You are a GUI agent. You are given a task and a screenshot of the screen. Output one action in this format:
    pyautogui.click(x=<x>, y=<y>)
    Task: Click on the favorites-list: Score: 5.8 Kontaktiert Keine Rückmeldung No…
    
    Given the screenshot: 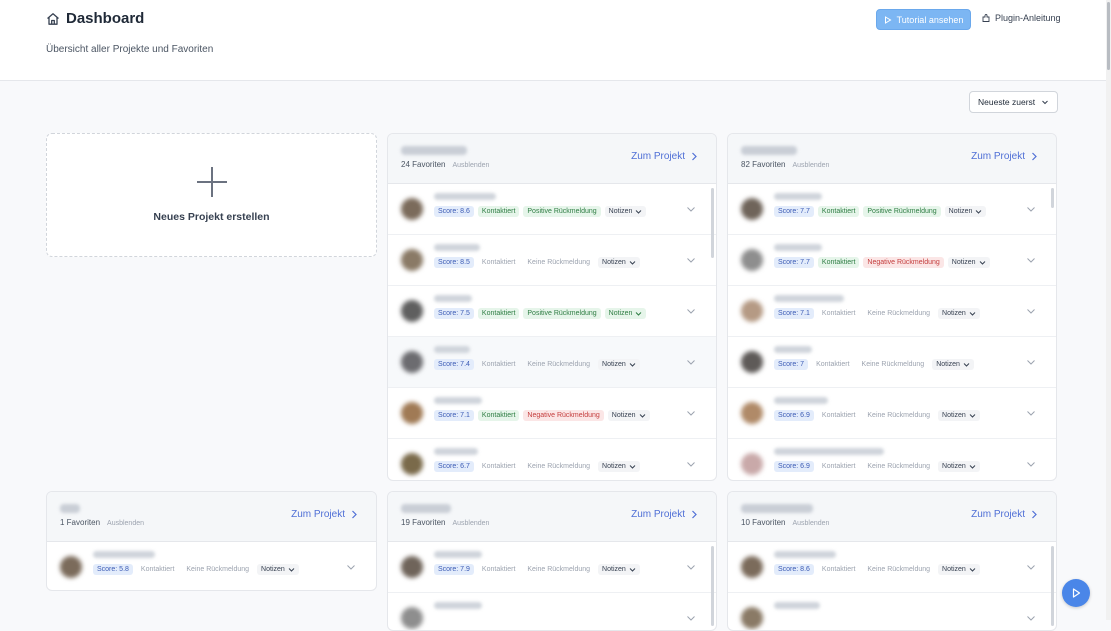 What is the action you would take?
    pyautogui.click(x=211, y=566)
    